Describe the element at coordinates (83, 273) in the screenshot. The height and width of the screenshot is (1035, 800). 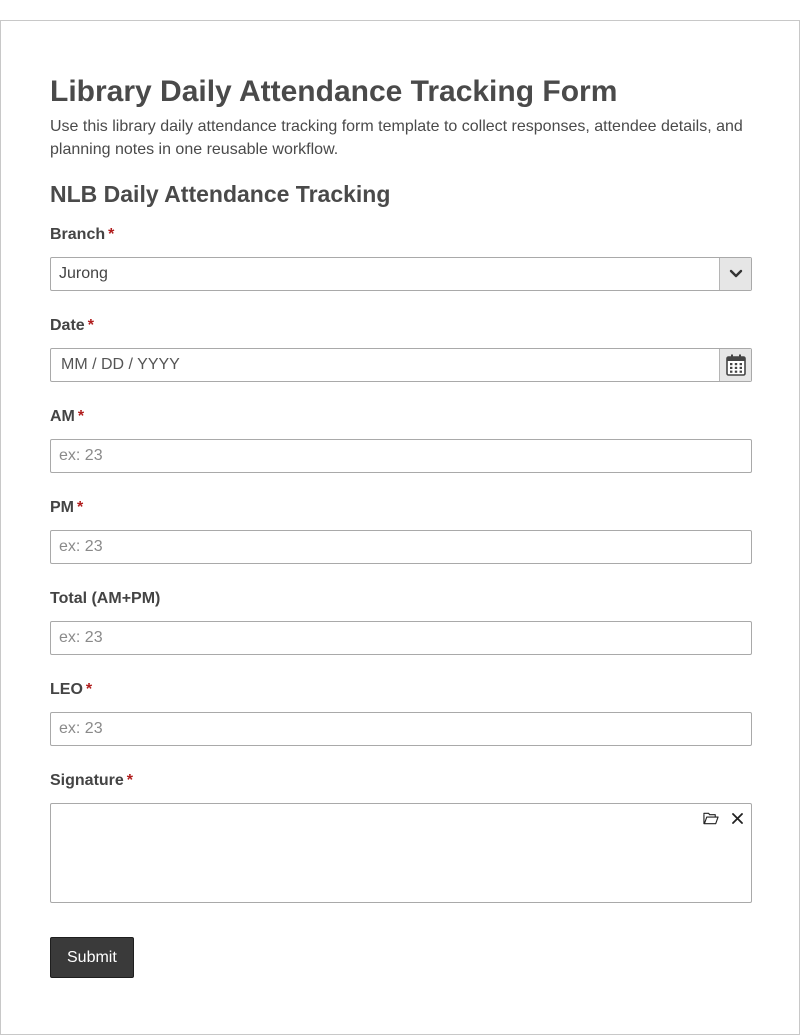
I see `branch-selected-value: Jurong` at that location.